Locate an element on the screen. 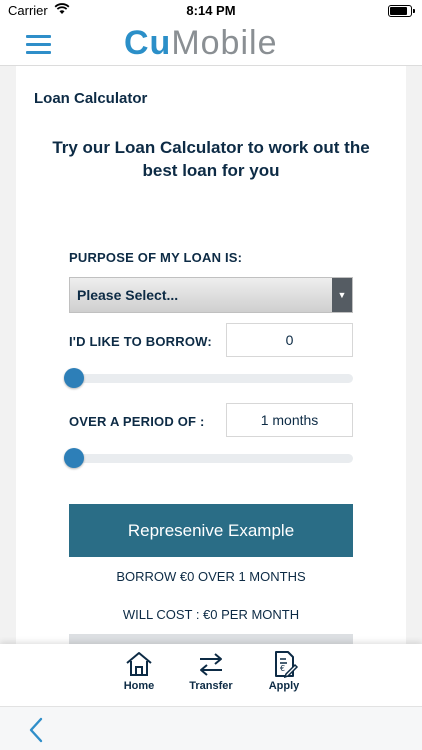 This screenshot has width=422, height=750. bottom-tab-bar: Home Transfer € Apply is located at coordinates (211, 675).